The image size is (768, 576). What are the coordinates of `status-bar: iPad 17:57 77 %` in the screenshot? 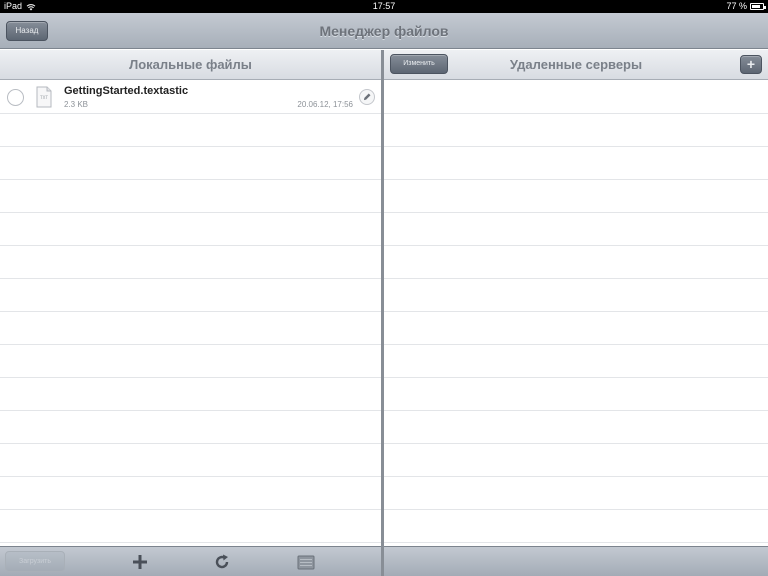 It's located at (384, 6).